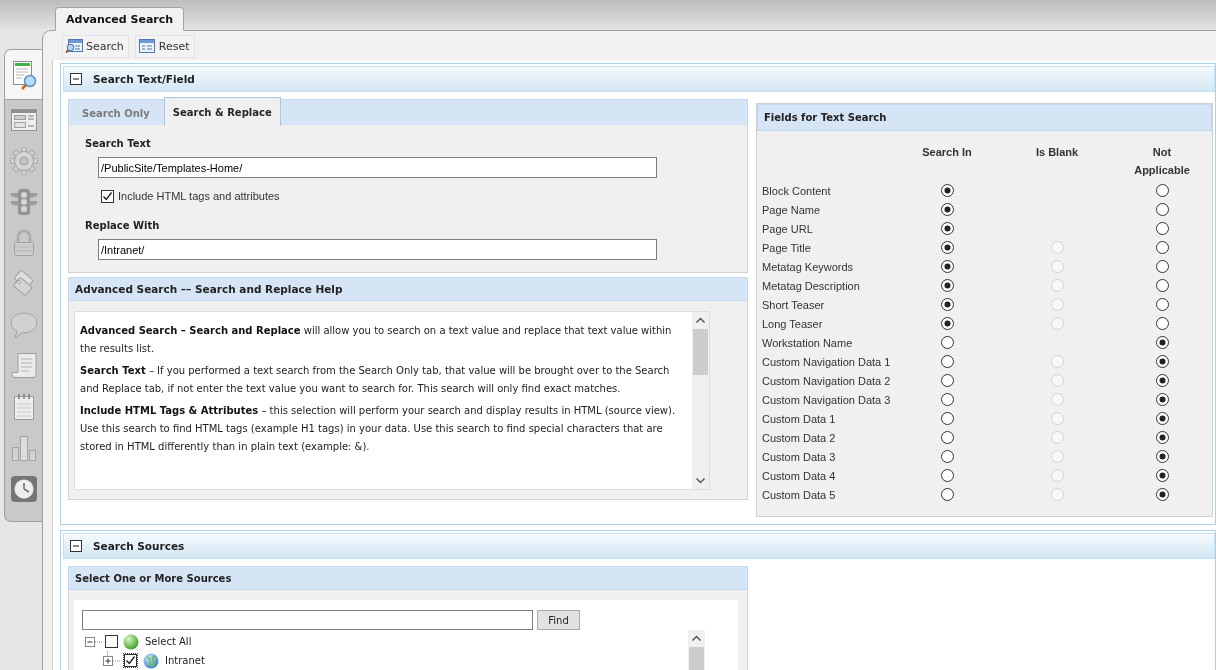  I want to click on window-magnifier-icon, so click(74, 46).